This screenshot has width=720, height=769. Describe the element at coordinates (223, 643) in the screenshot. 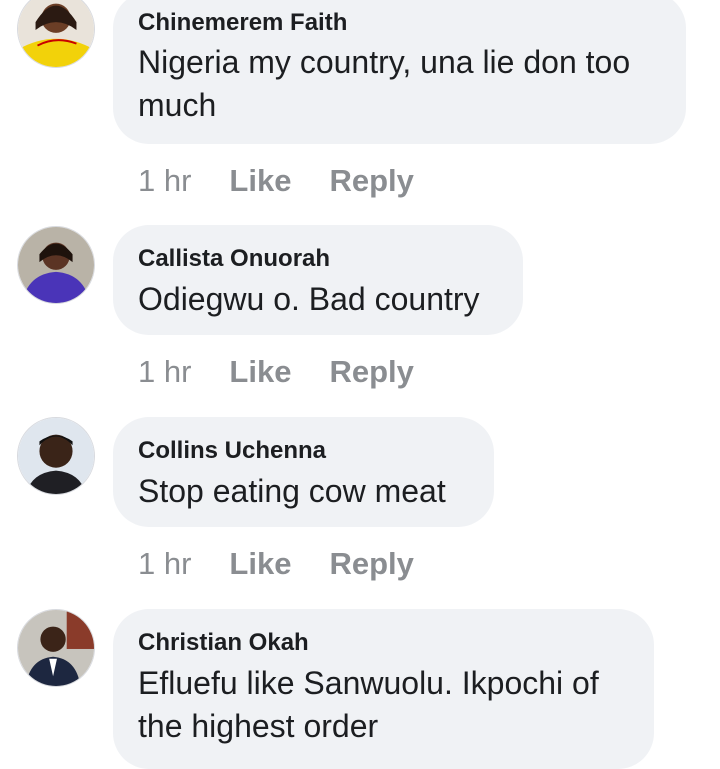

I see `comment-author: Christian Okah` at that location.